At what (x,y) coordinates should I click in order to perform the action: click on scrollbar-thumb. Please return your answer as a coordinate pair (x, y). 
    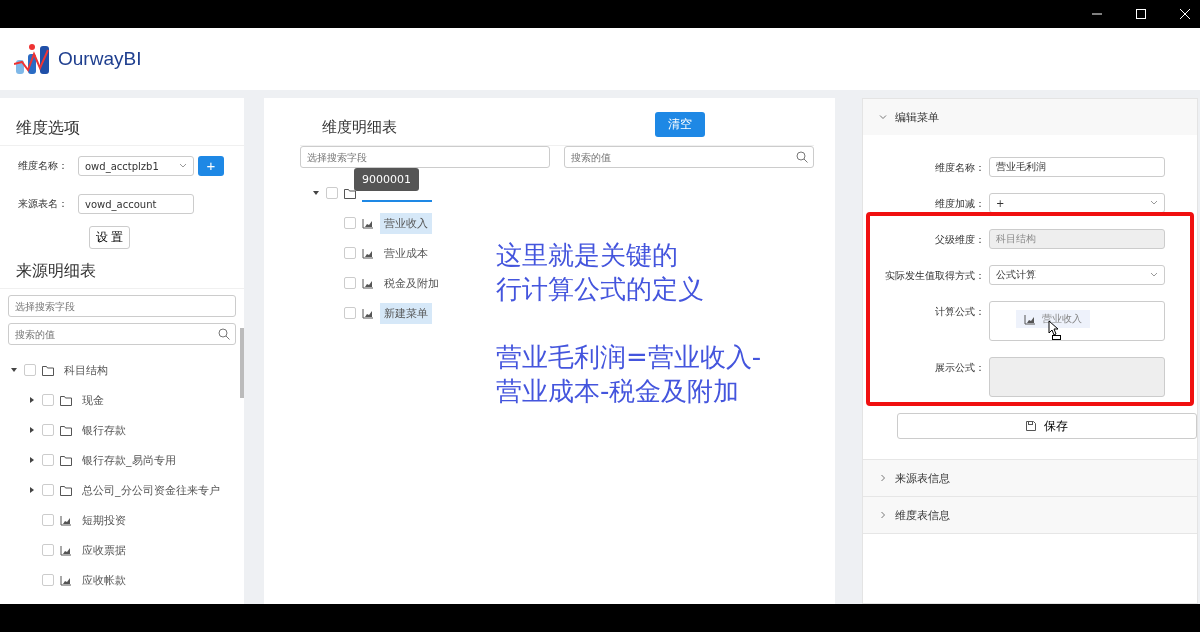
    Looking at the image, I should click on (242, 363).